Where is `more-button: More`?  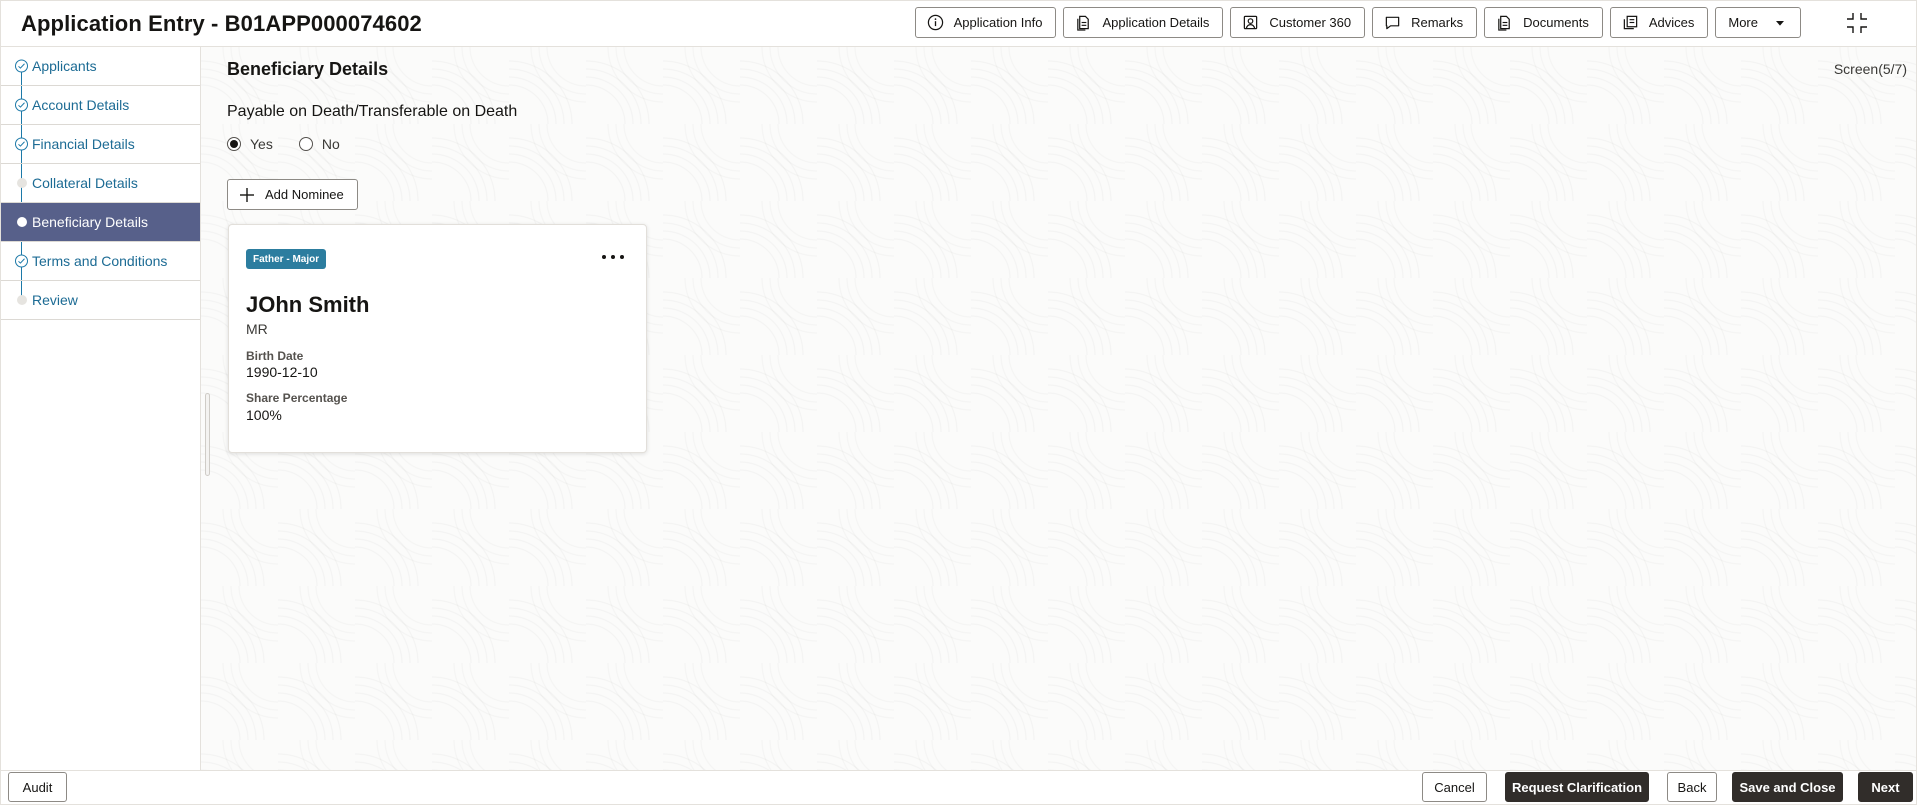 more-button: More is located at coordinates (1758, 22).